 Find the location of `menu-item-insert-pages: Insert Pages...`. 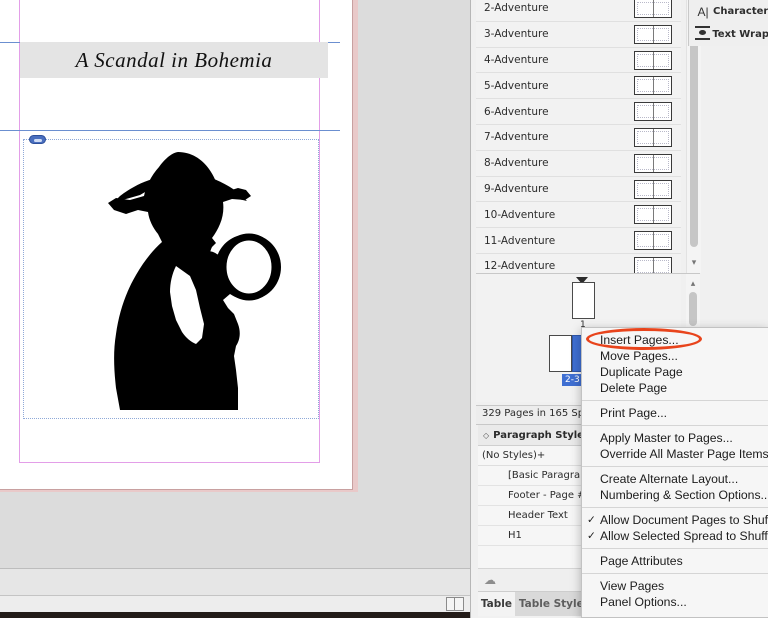

menu-item-insert-pages: Insert Pages... is located at coordinates (675, 340).